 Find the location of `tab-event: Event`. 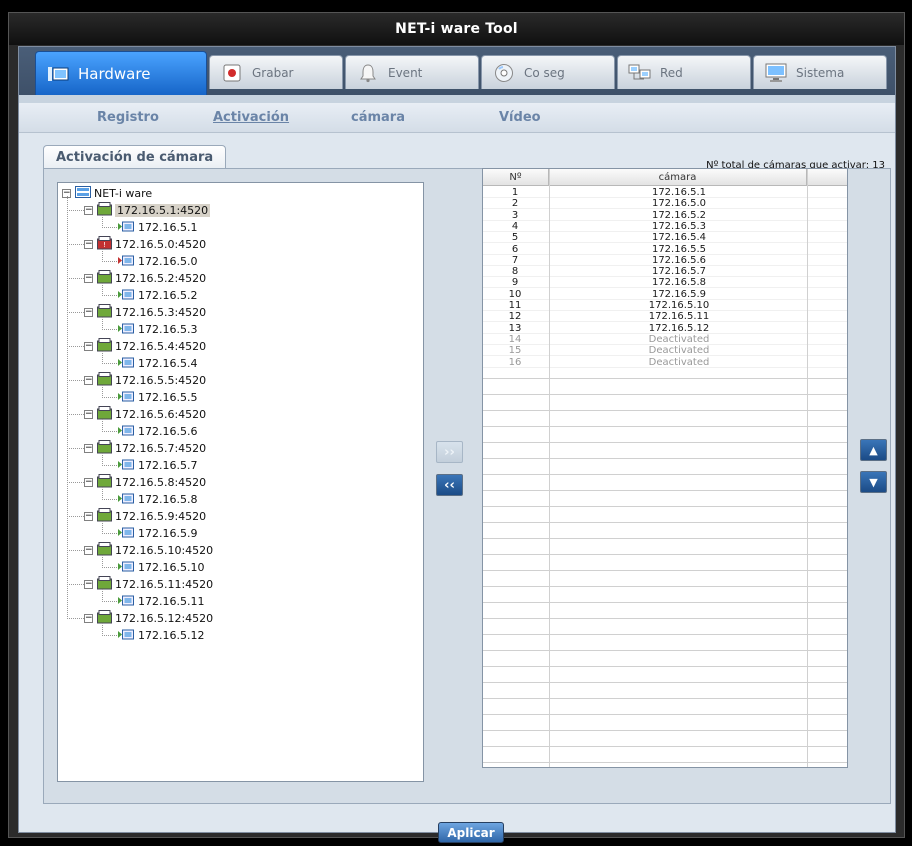

tab-event: Event is located at coordinates (412, 72).